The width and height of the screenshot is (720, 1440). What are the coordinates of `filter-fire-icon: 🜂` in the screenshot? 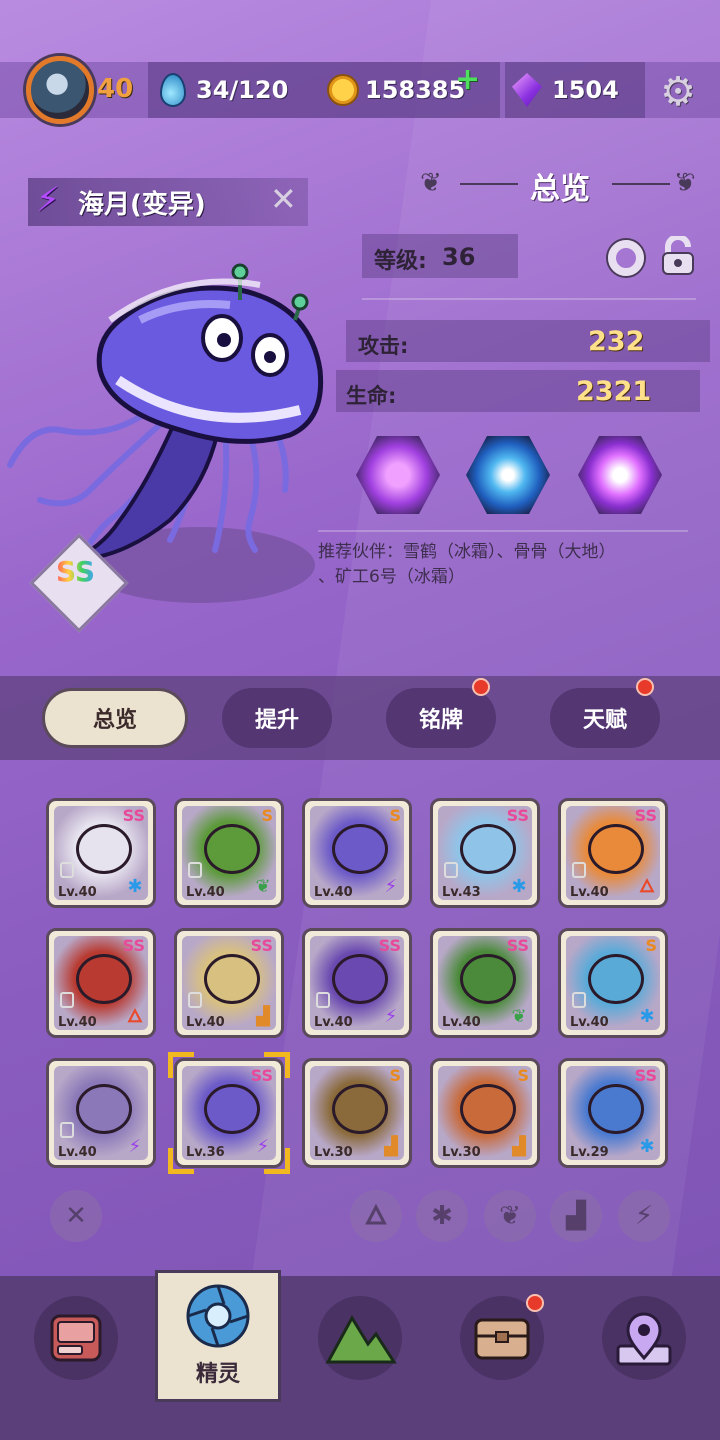 It's located at (376, 1216).